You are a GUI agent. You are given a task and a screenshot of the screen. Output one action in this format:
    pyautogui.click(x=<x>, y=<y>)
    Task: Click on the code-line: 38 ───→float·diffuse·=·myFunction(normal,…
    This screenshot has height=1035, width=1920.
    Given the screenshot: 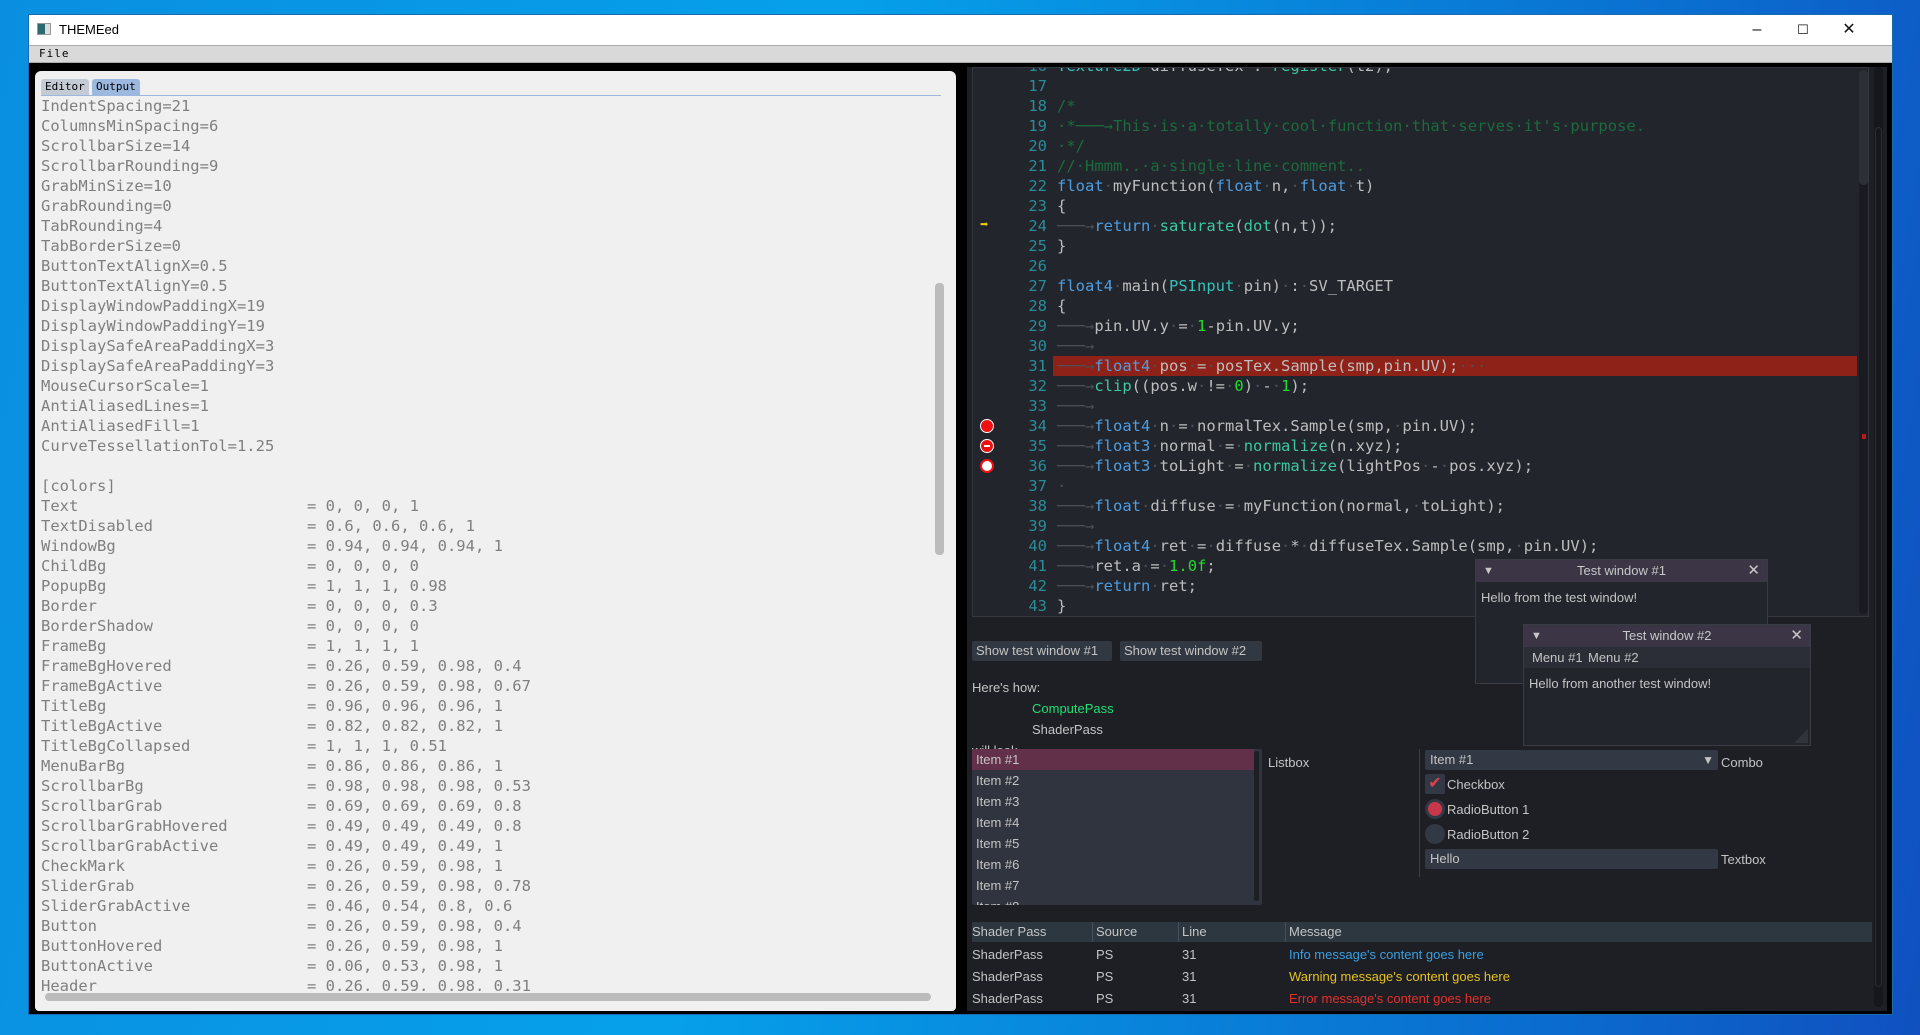 What is the action you would take?
    pyautogui.click(x=1413, y=506)
    